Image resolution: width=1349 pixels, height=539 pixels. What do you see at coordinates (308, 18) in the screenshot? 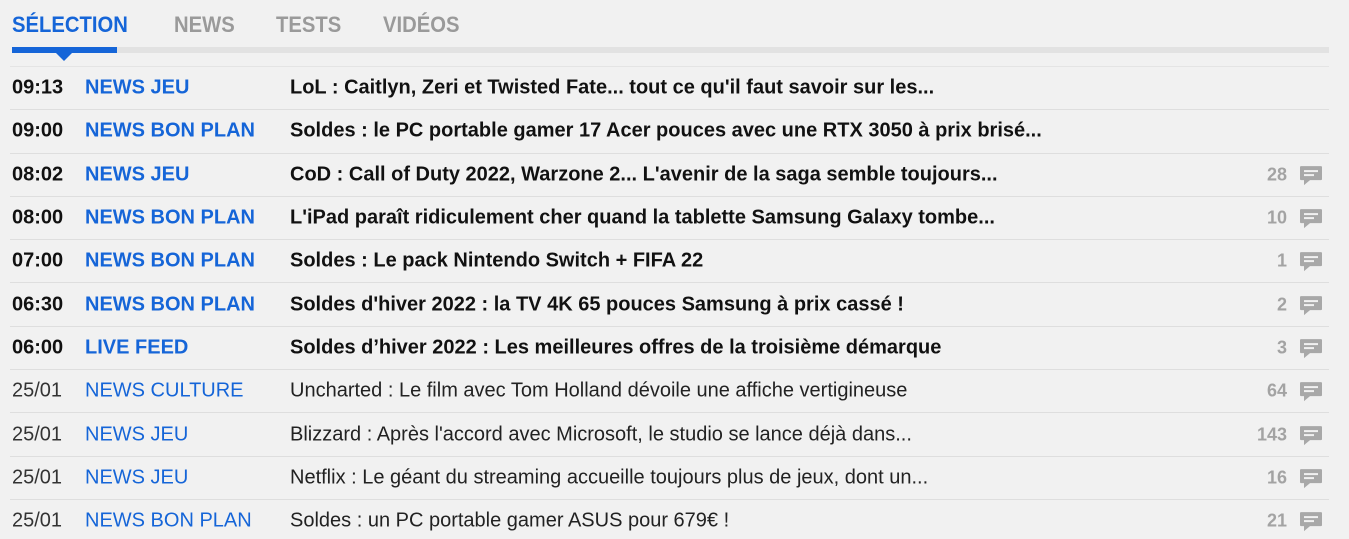
I see `tab-tests: TESTS` at bounding box center [308, 18].